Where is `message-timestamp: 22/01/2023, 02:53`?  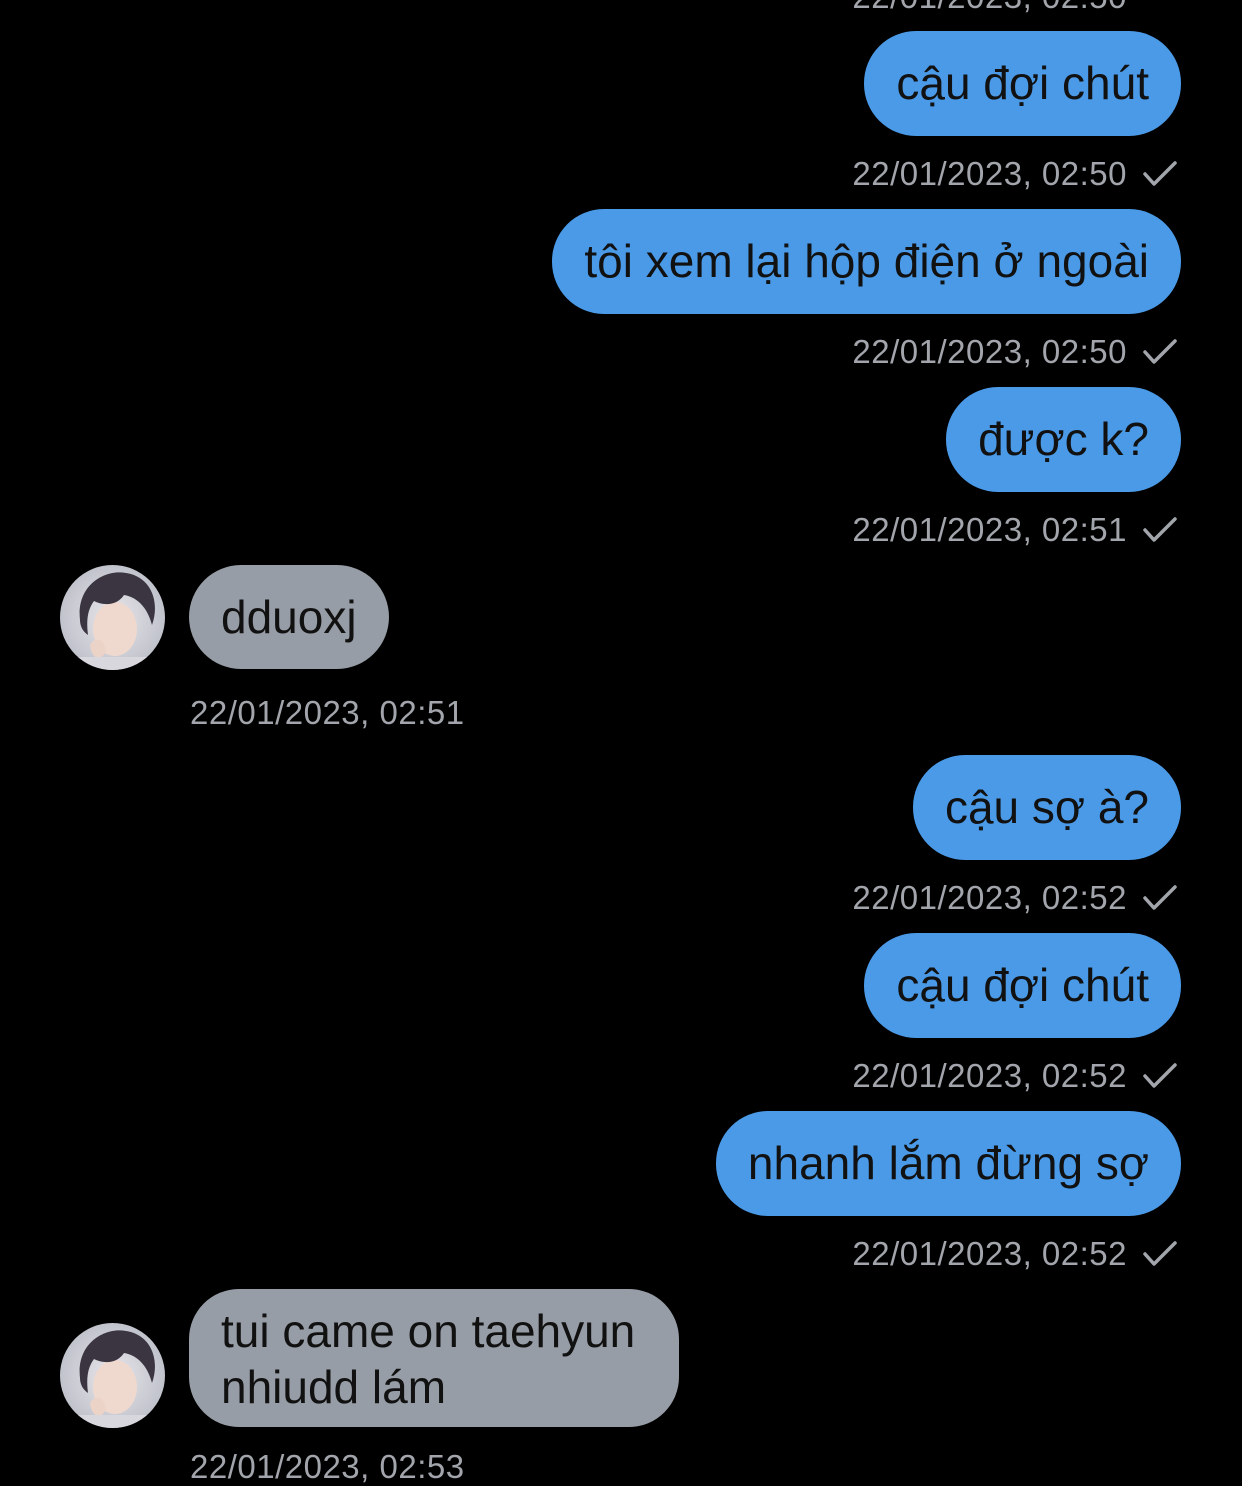 message-timestamp: 22/01/2023, 02:53 is located at coordinates (327, 1466).